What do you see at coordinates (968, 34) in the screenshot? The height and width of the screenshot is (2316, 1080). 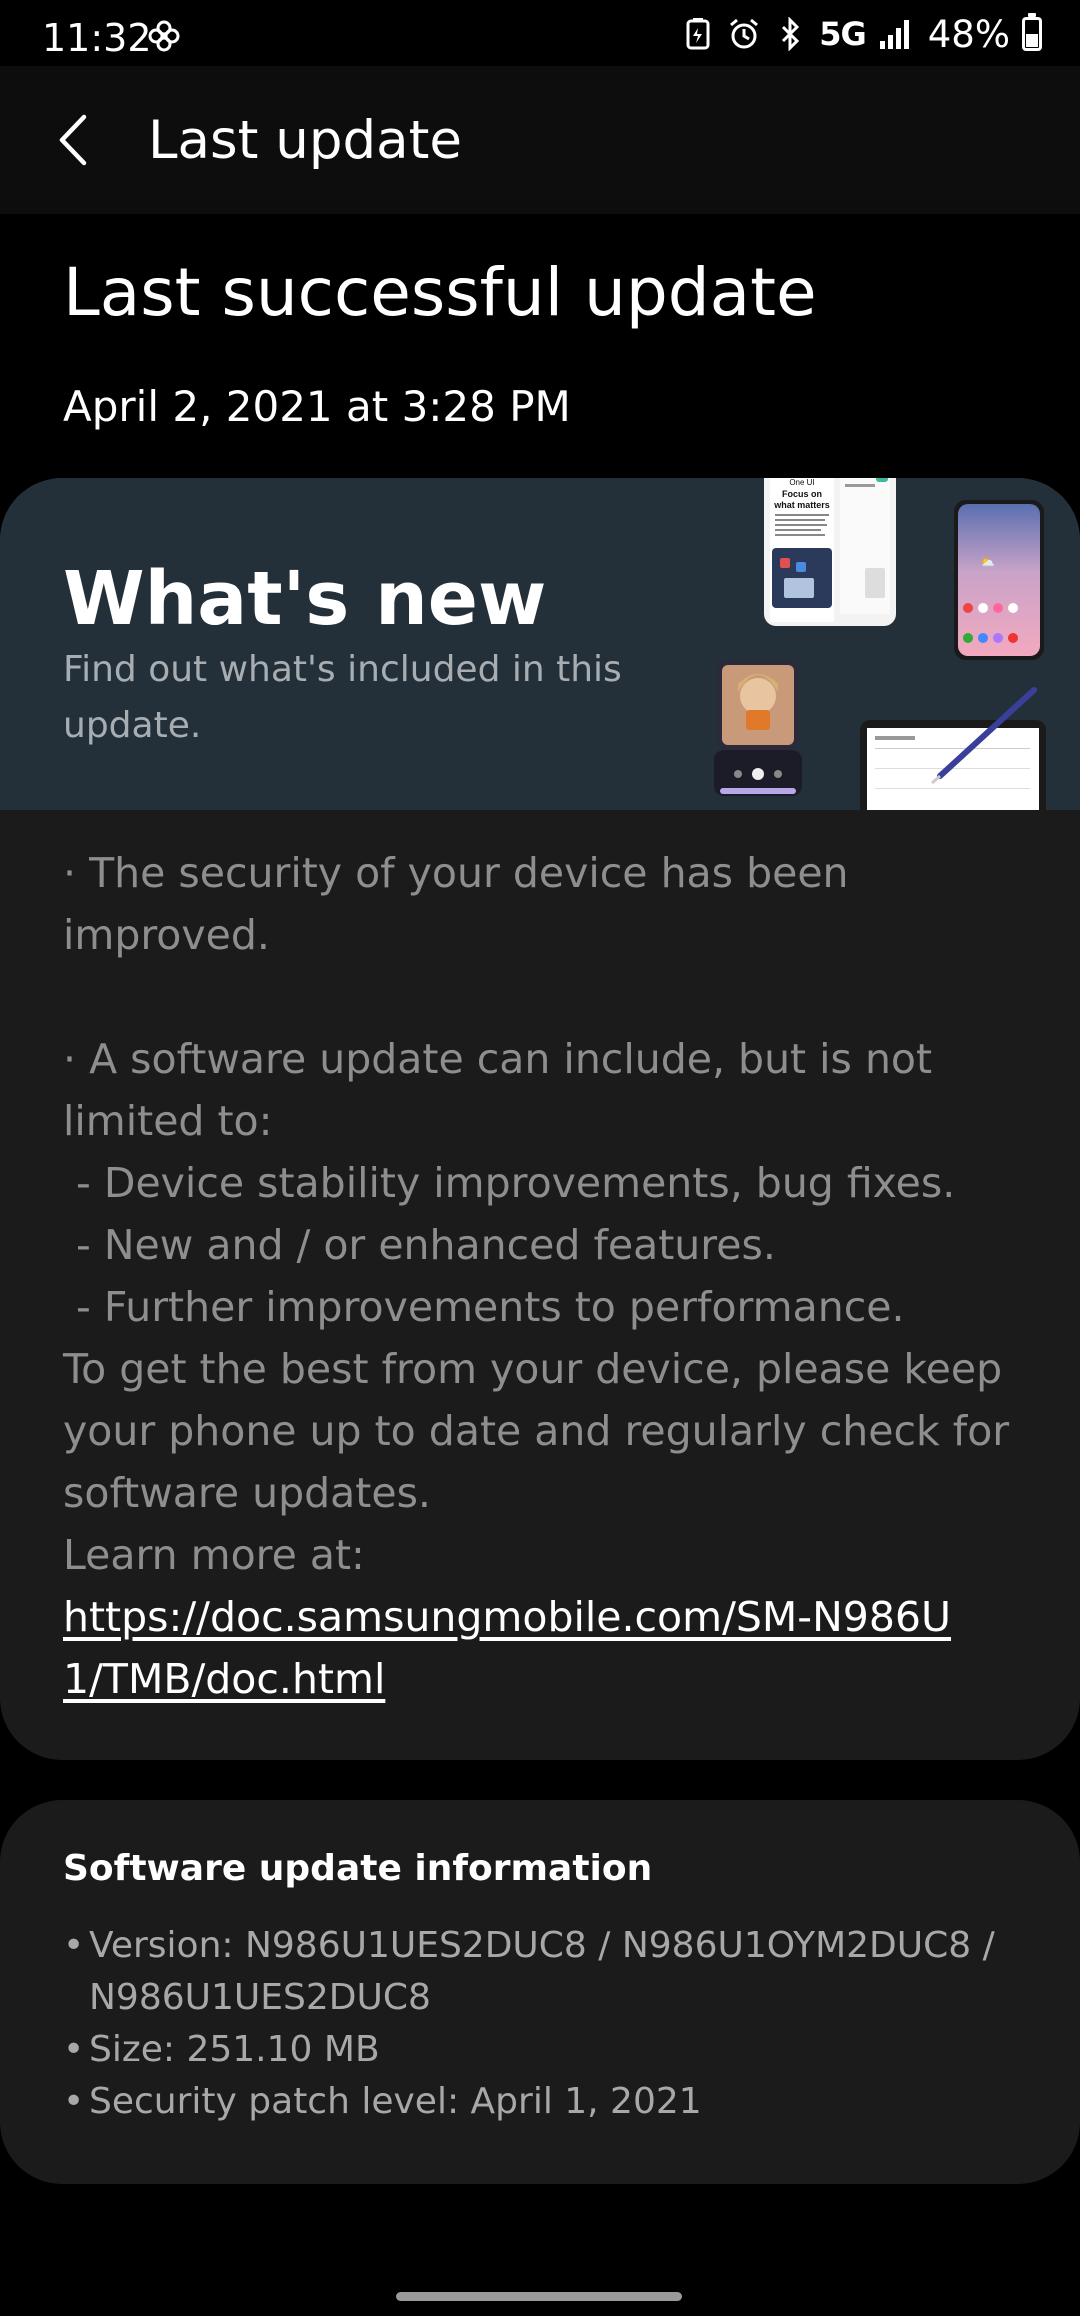 I see `battery-percent: 48%` at bounding box center [968, 34].